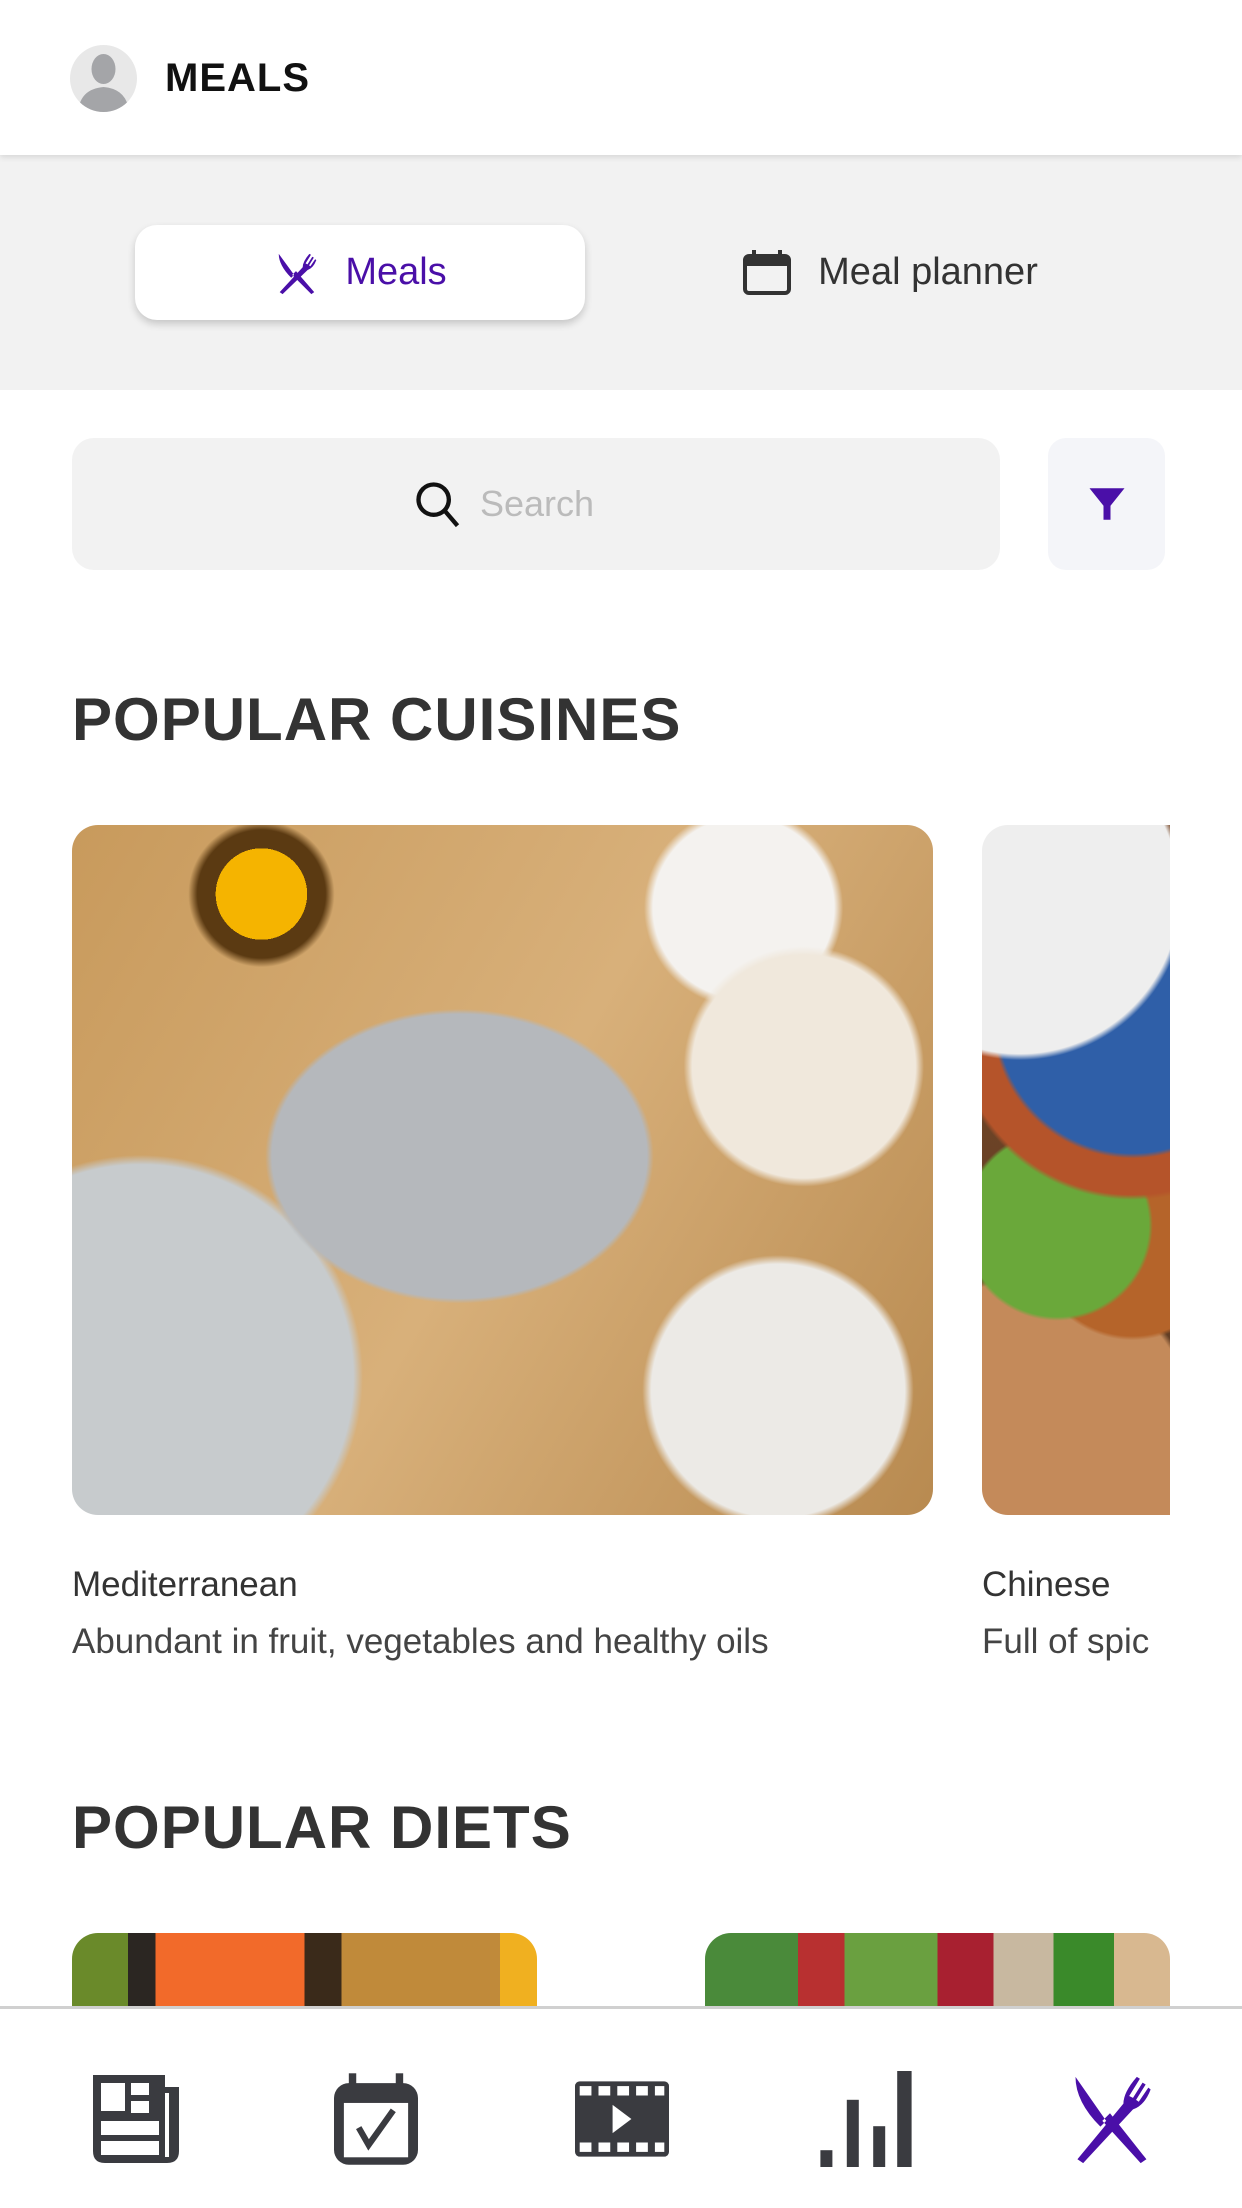  I want to click on nav-planner, so click(376, 2119).